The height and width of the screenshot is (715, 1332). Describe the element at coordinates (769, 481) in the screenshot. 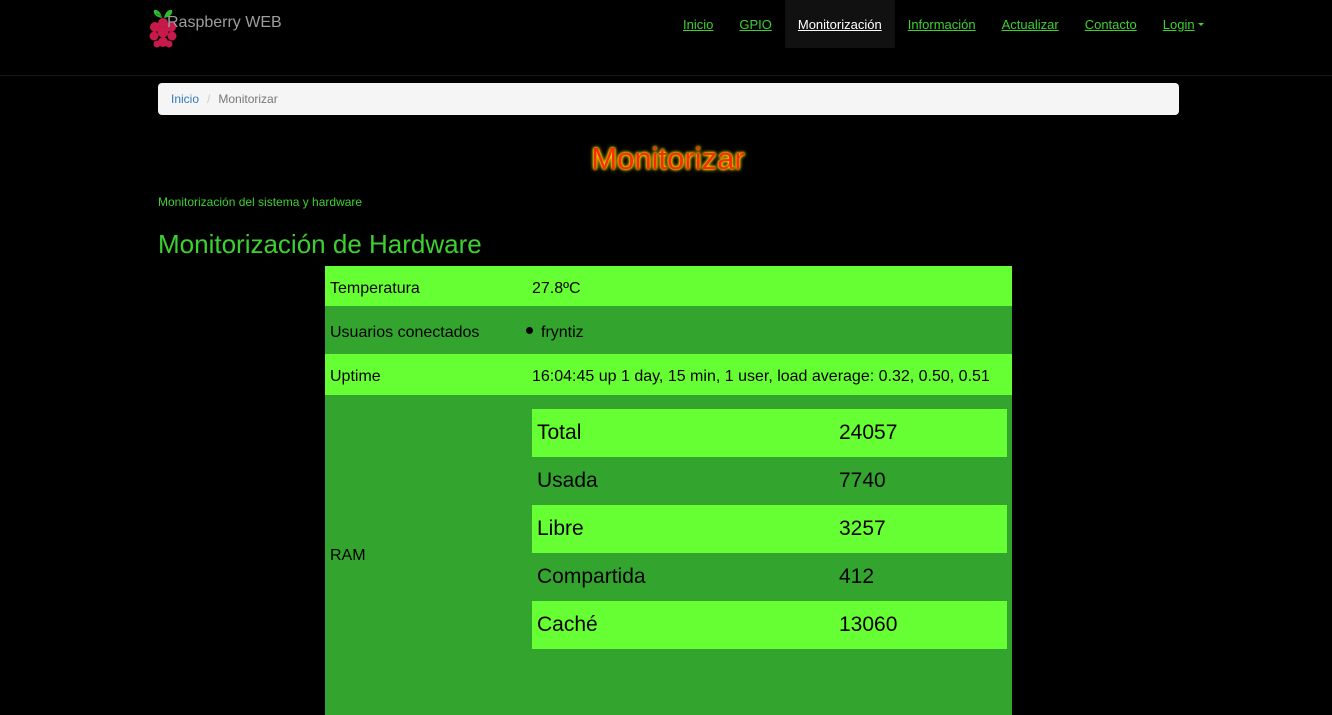

I see `ram-row-usada: Usada 7740` at that location.